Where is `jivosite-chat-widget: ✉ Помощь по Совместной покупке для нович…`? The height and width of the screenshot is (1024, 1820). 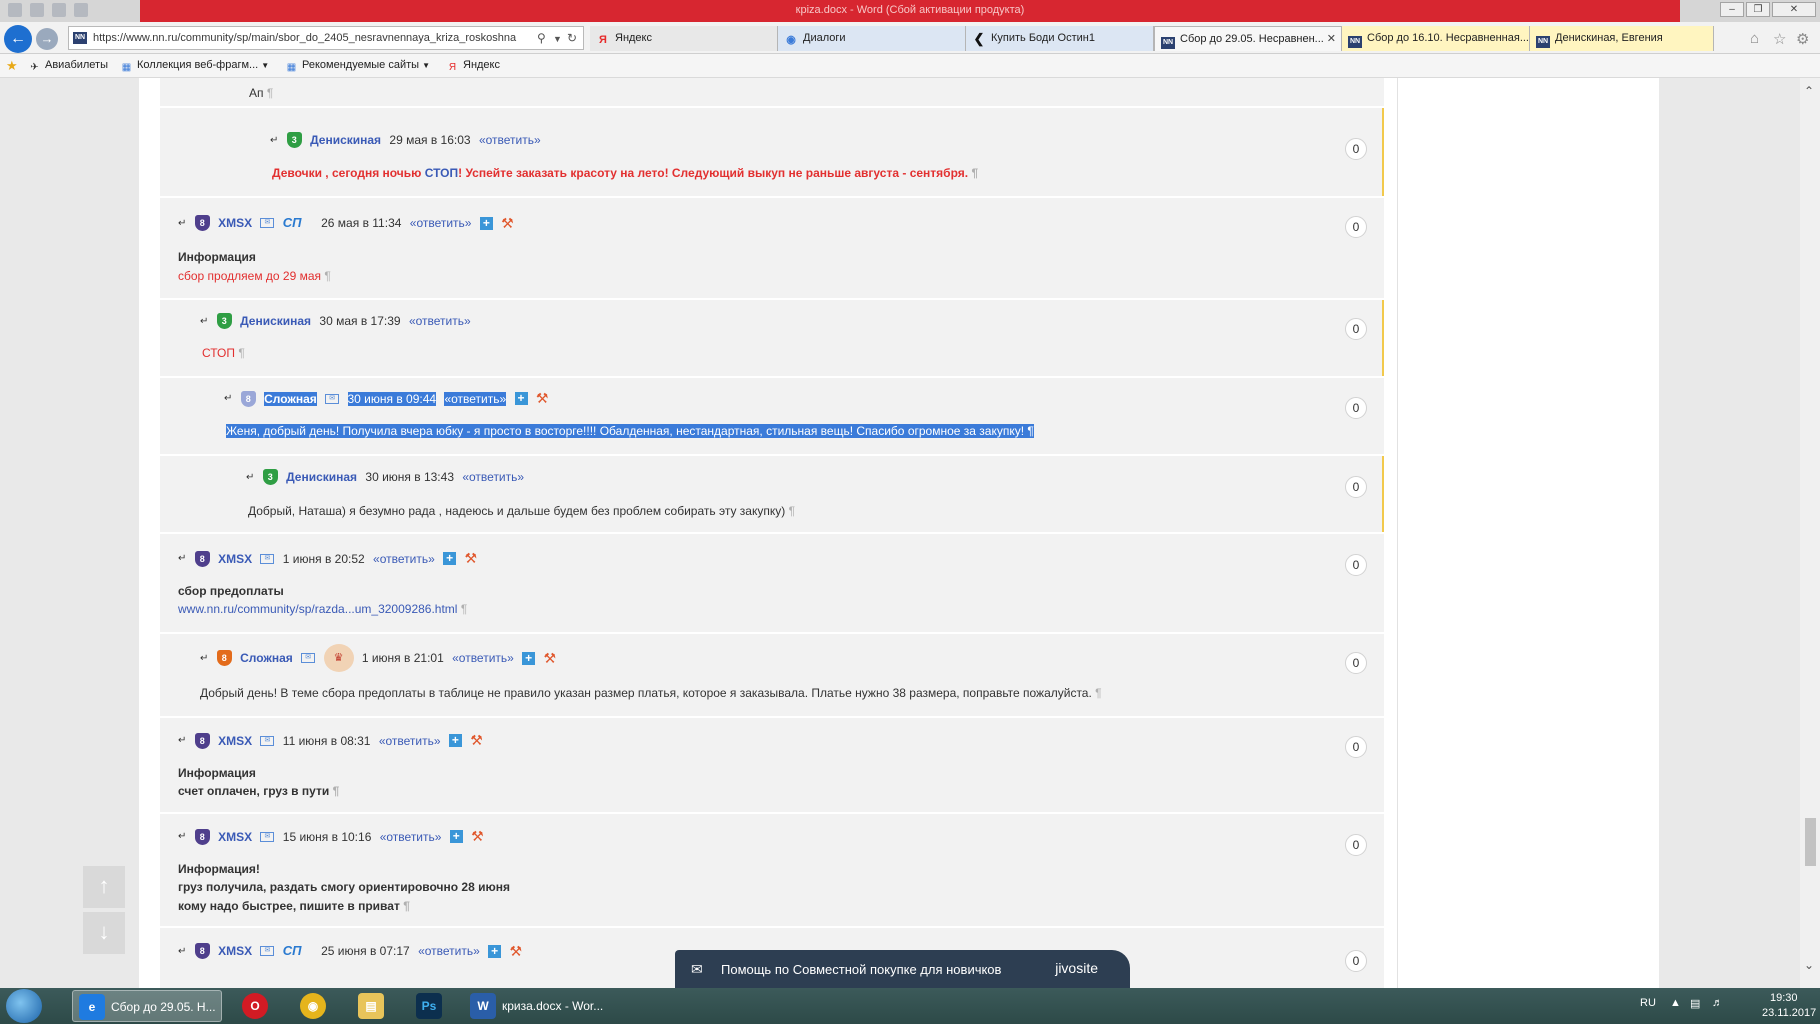 jivosite-chat-widget: ✉ Помощь по Совместной покупке для нович… is located at coordinates (902, 969).